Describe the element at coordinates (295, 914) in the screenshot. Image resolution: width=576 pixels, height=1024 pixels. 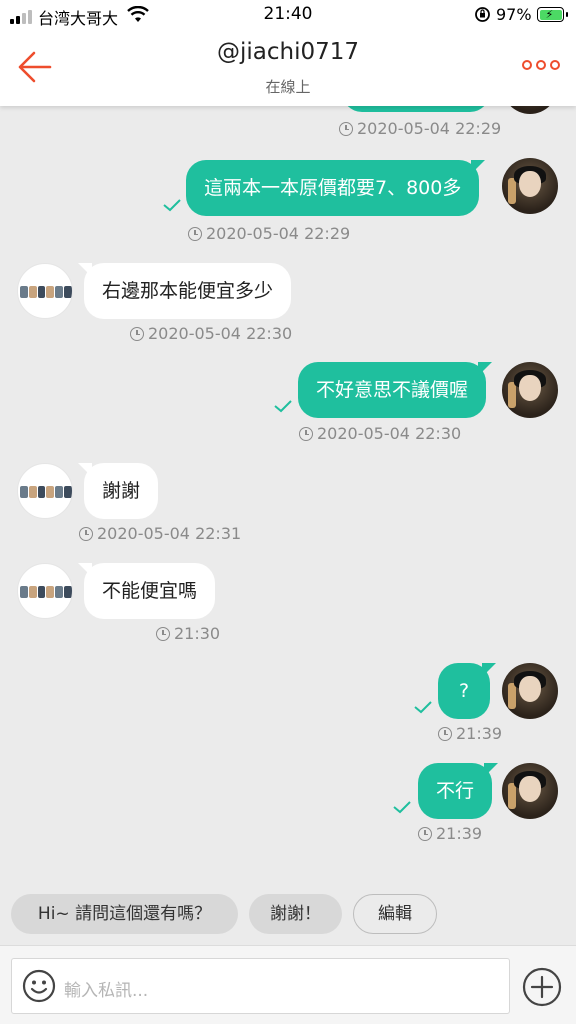
I see `quick-reply-thanks: 謝謝！` at that location.